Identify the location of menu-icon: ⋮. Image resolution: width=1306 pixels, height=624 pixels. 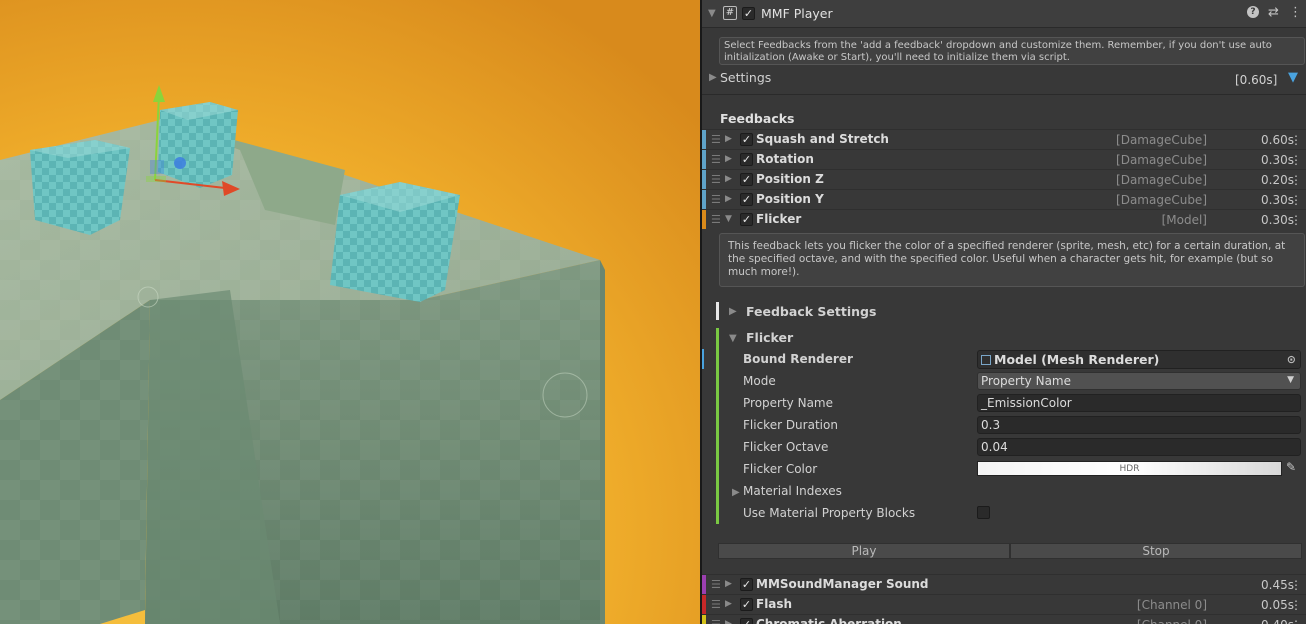
(1295, 12).